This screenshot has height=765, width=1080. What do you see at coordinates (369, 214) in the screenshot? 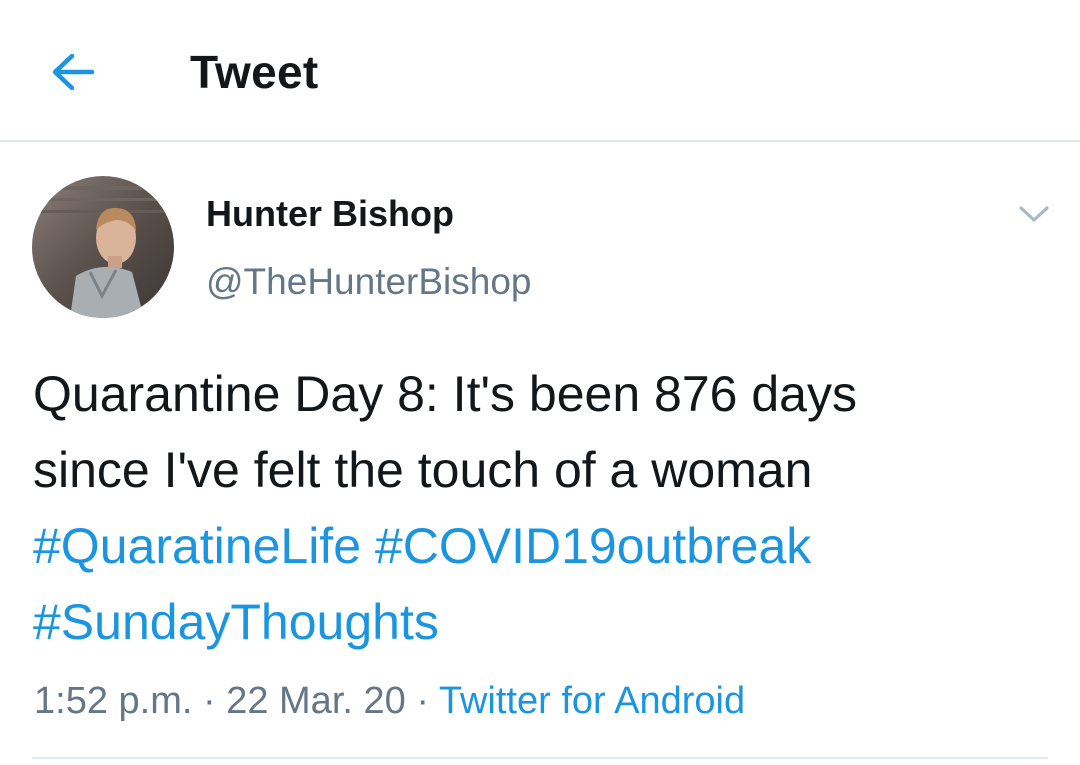
I see `author-name: Hunter Bishop` at bounding box center [369, 214].